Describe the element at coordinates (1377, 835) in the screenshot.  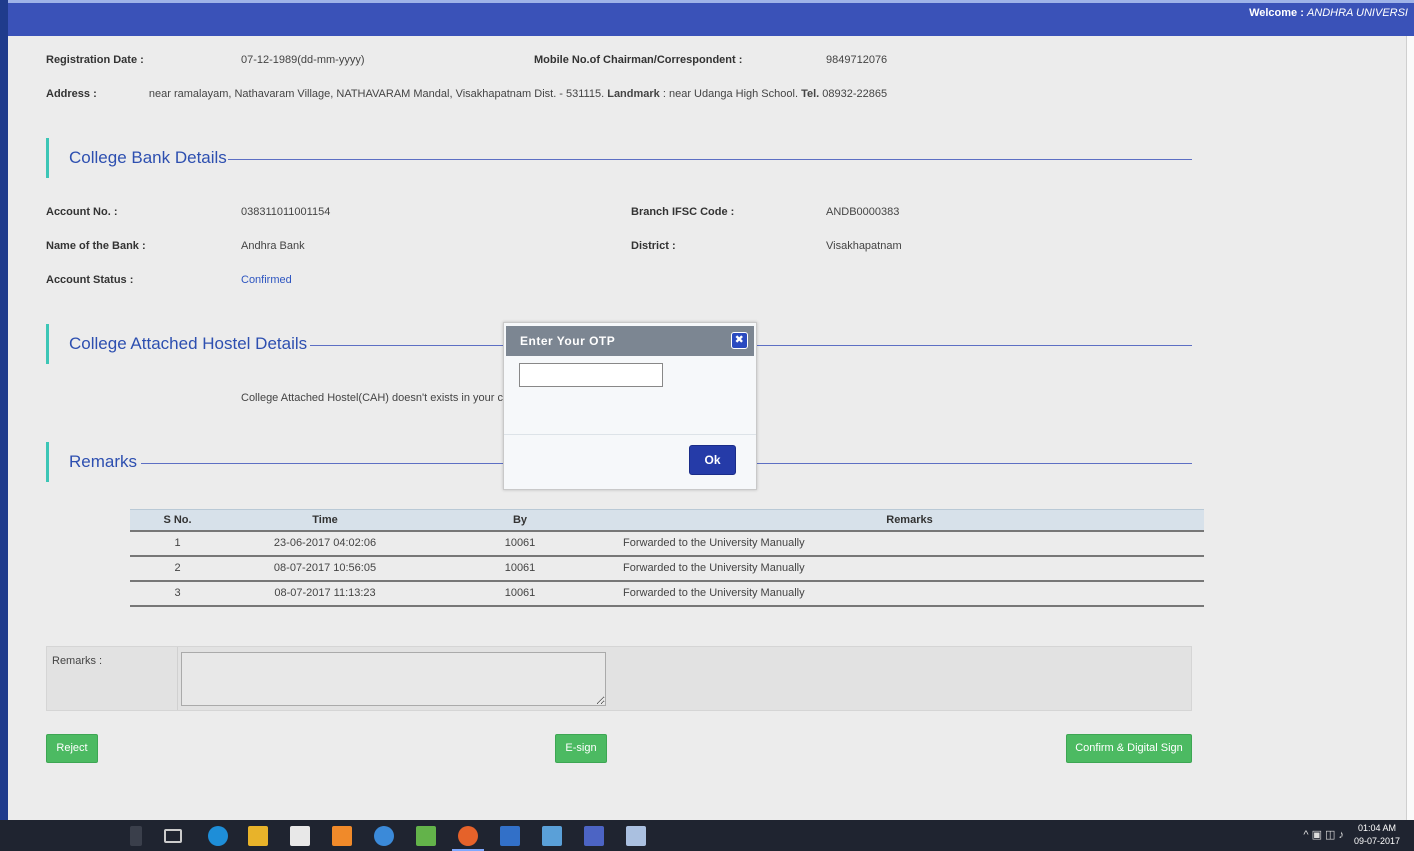
I see `taskbar-clock: 01:04 AM 09-07-2017` at that location.